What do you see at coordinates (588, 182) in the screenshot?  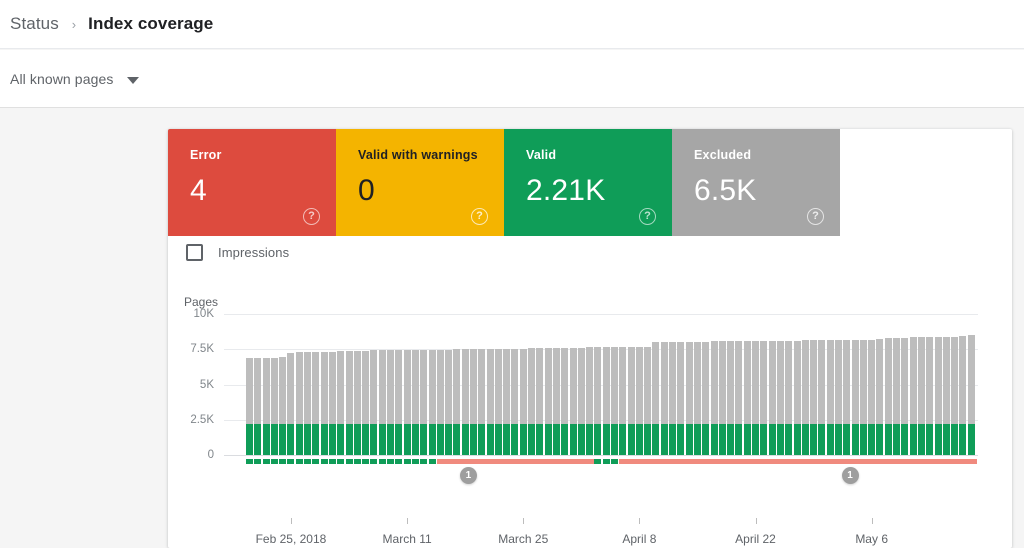 I see `status-card-valid: Valid 2.21K ?` at bounding box center [588, 182].